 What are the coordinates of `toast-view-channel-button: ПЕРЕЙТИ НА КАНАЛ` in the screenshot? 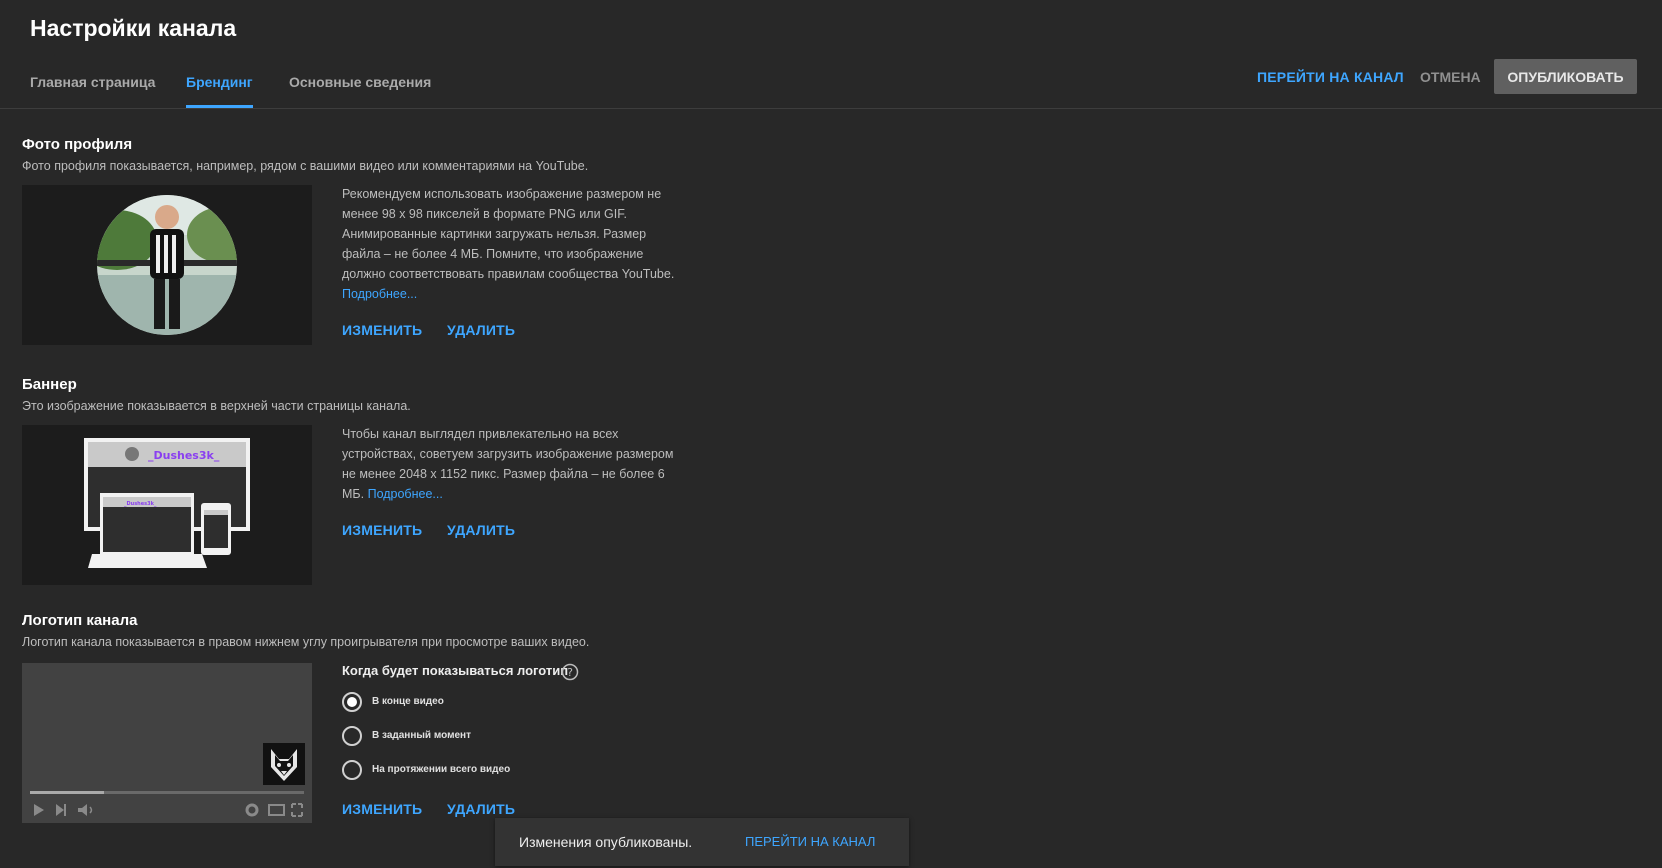 It's located at (810, 841).